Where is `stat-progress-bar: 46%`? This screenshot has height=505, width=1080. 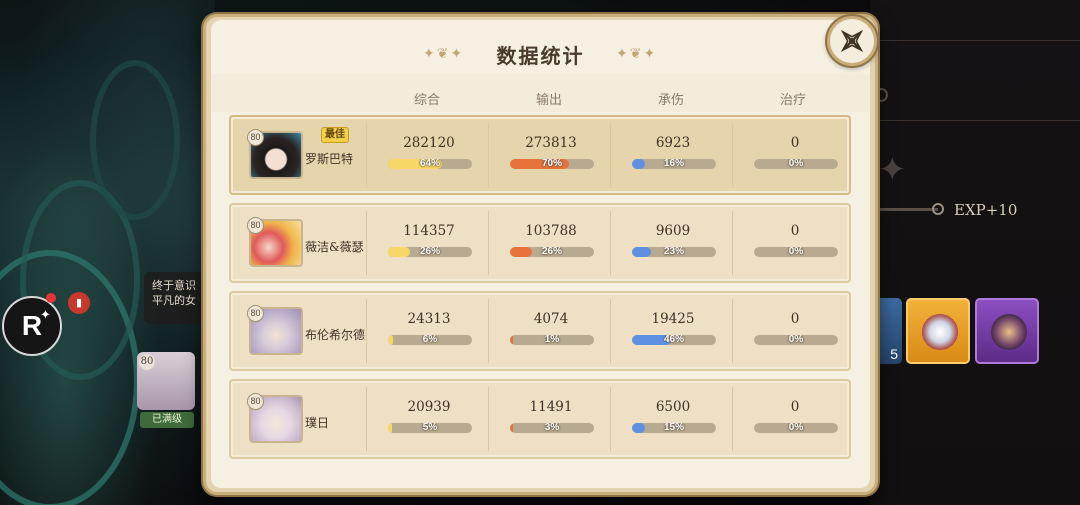
stat-progress-bar: 46% is located at coordinates (674, 340).